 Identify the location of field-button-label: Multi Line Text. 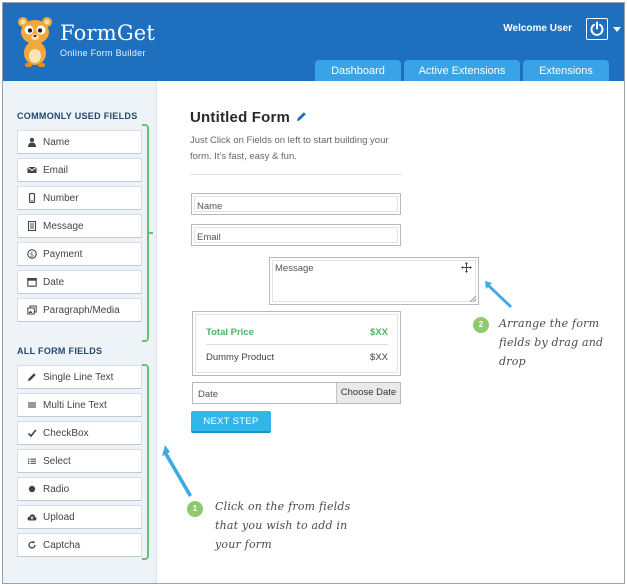
(75, 405).